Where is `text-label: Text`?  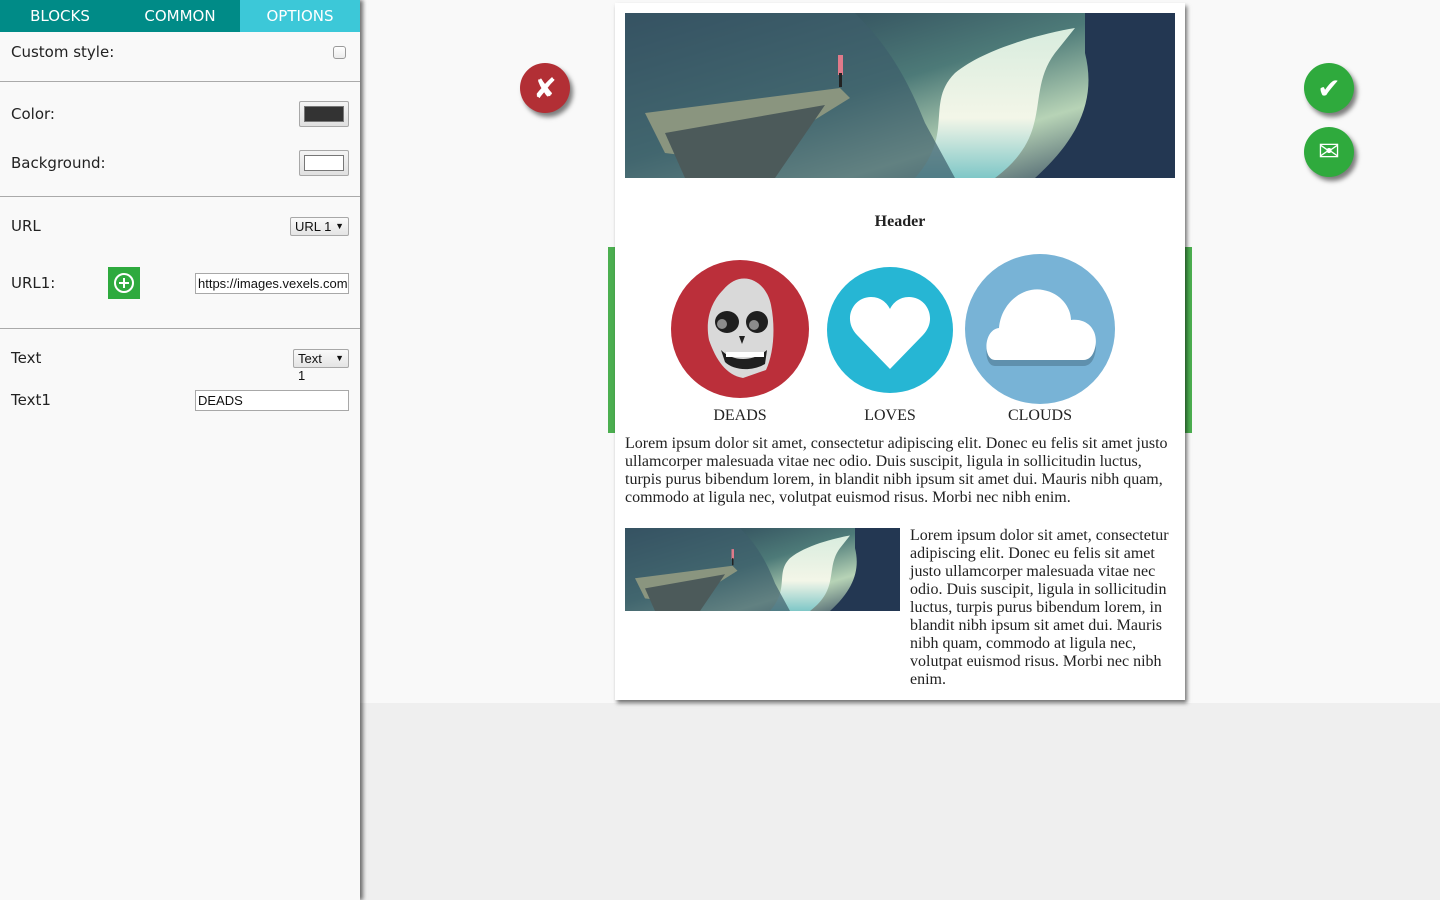 text-label: Text is located at coordinates (26, 358).